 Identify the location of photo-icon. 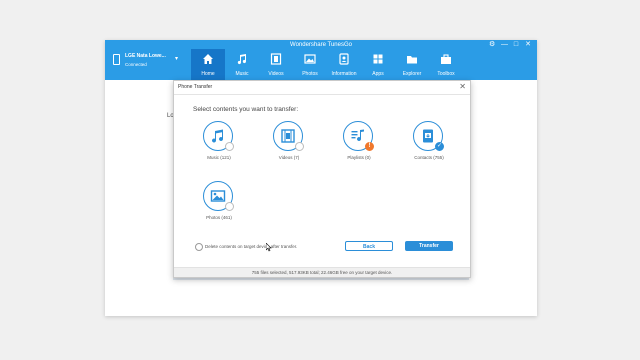
(310, 59).